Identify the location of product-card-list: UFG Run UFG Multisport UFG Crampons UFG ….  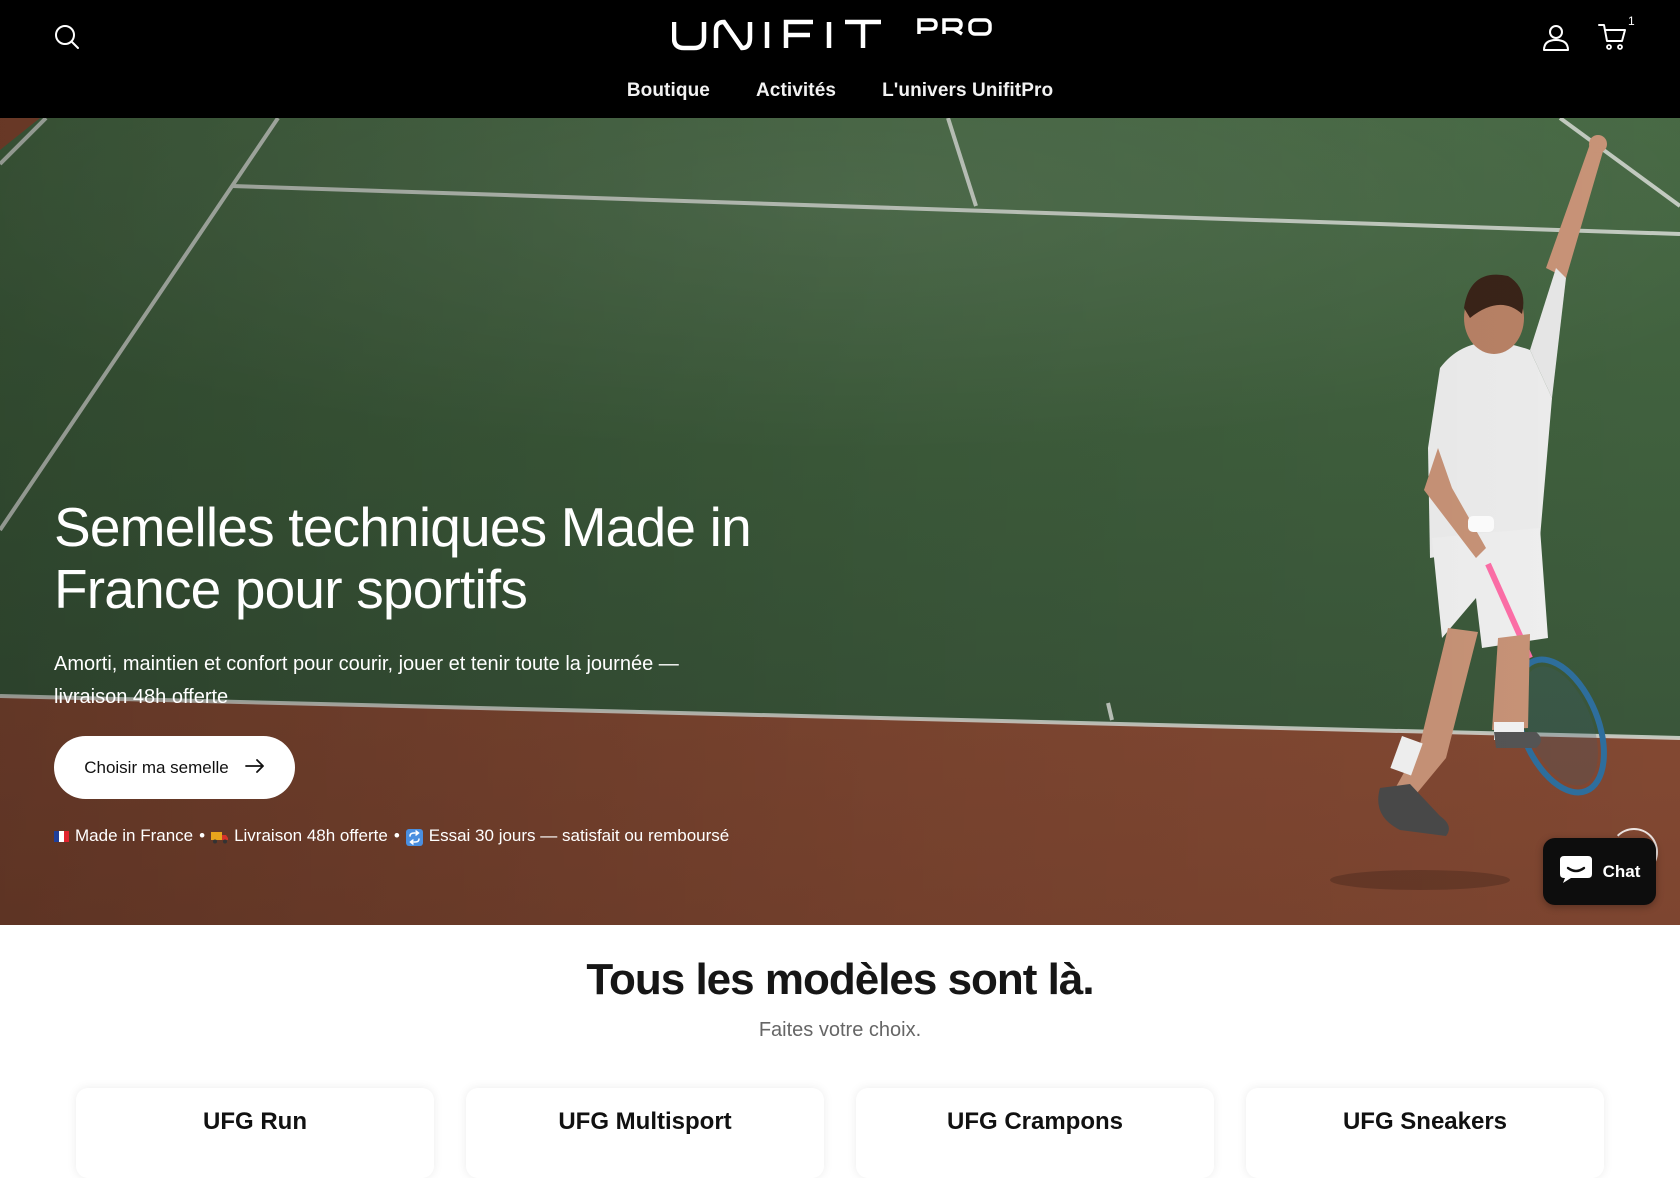
(840, 1133).